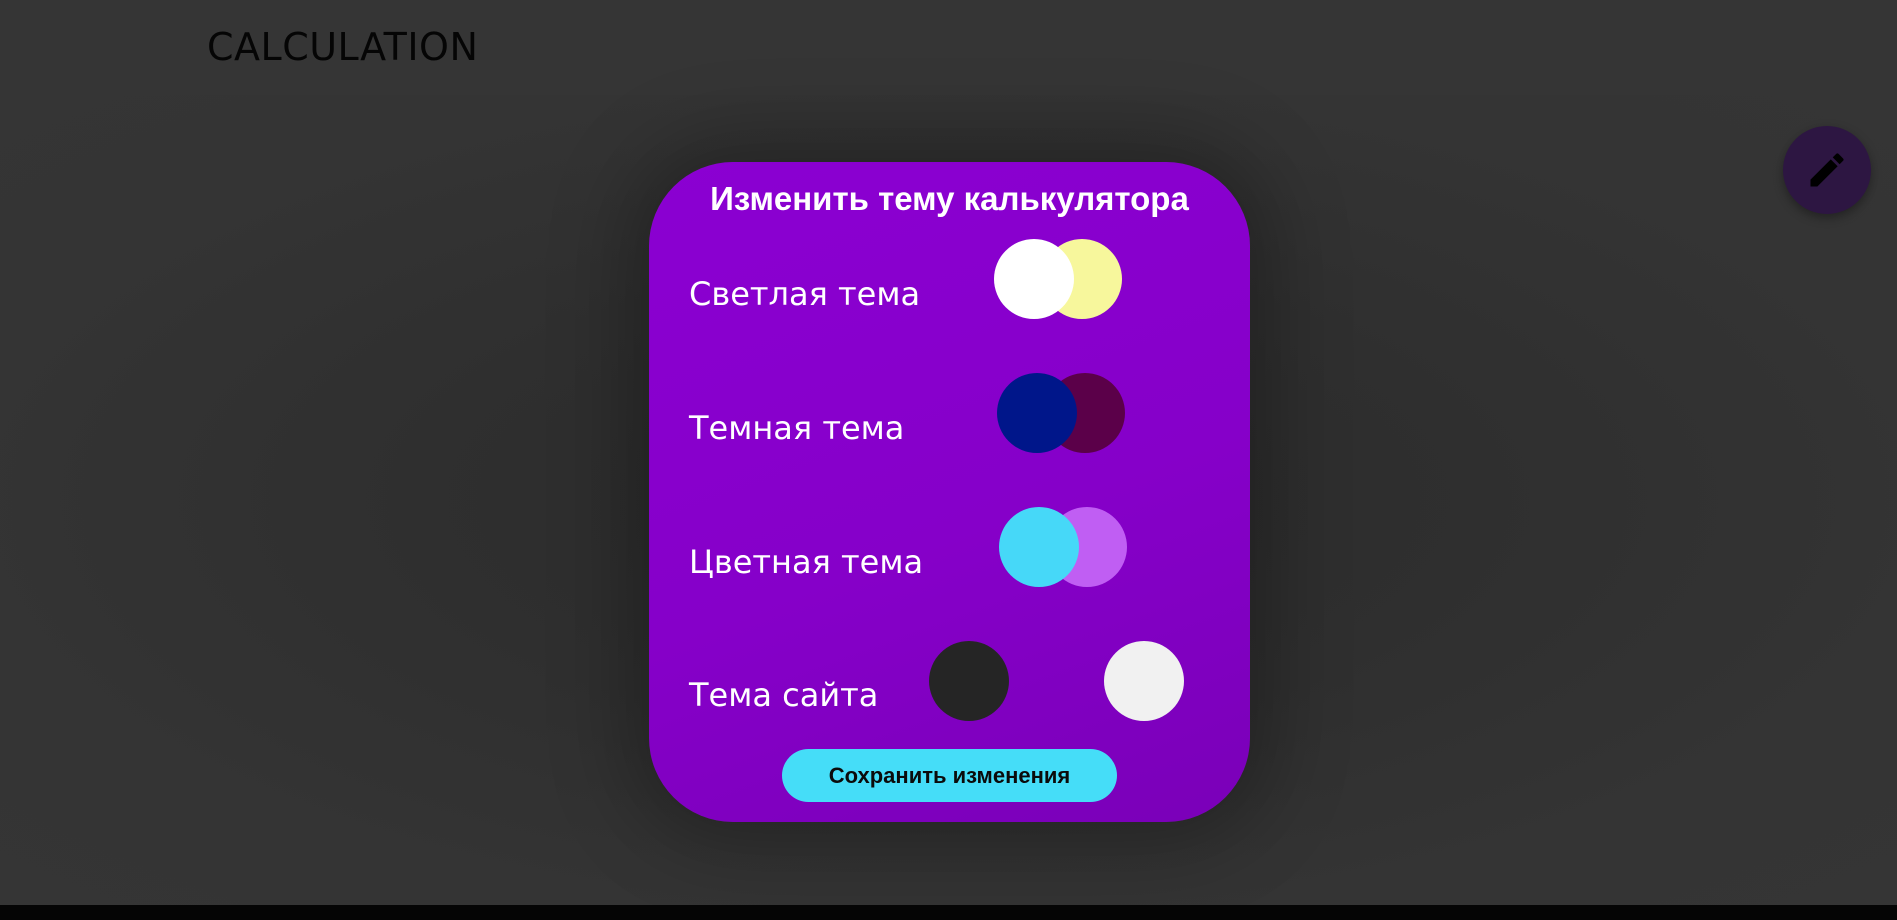 This screenshot has height=920, width=1897. I want to click on bottom-bar, so click(948, 912).